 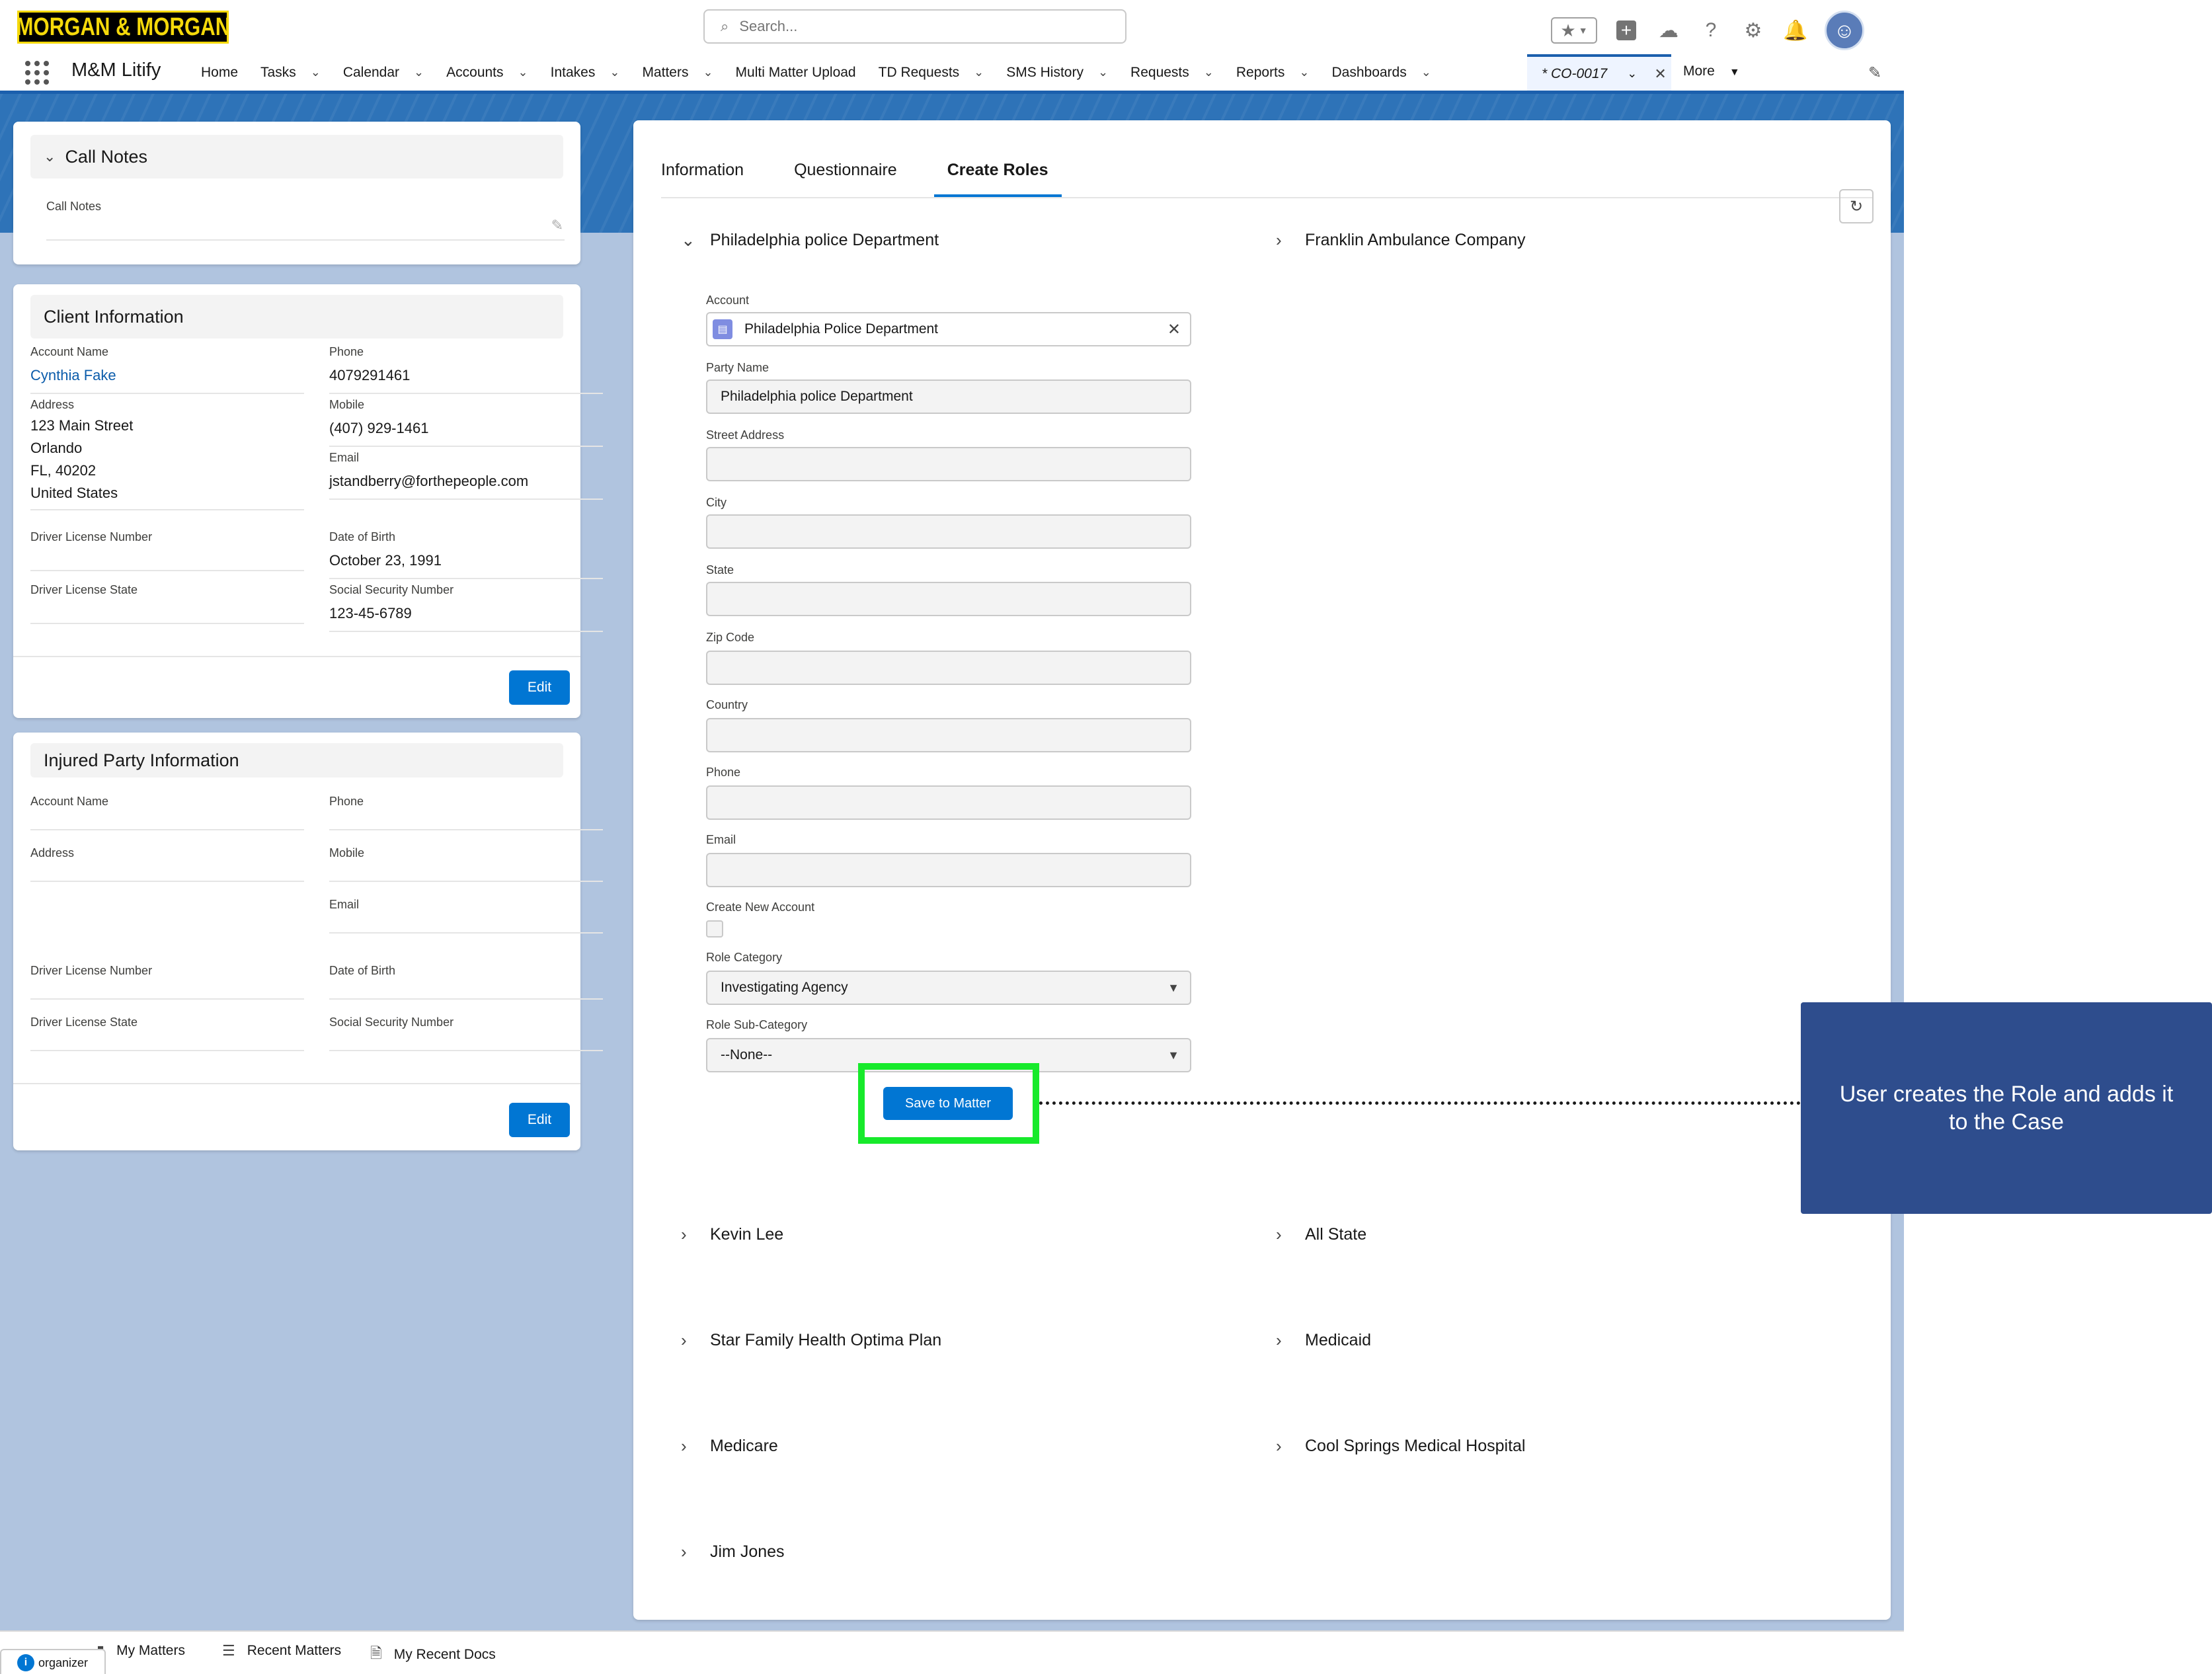 I want to click on client-ssn-value: 123-45-6789, so click(x=370, y=613).